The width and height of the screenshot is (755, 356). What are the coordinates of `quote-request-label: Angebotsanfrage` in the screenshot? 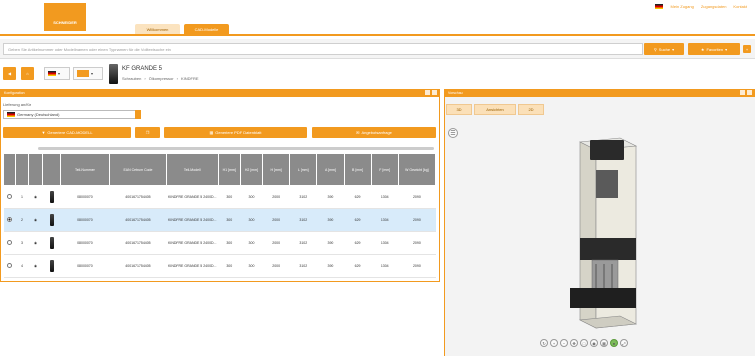 It's located at (376, 132).